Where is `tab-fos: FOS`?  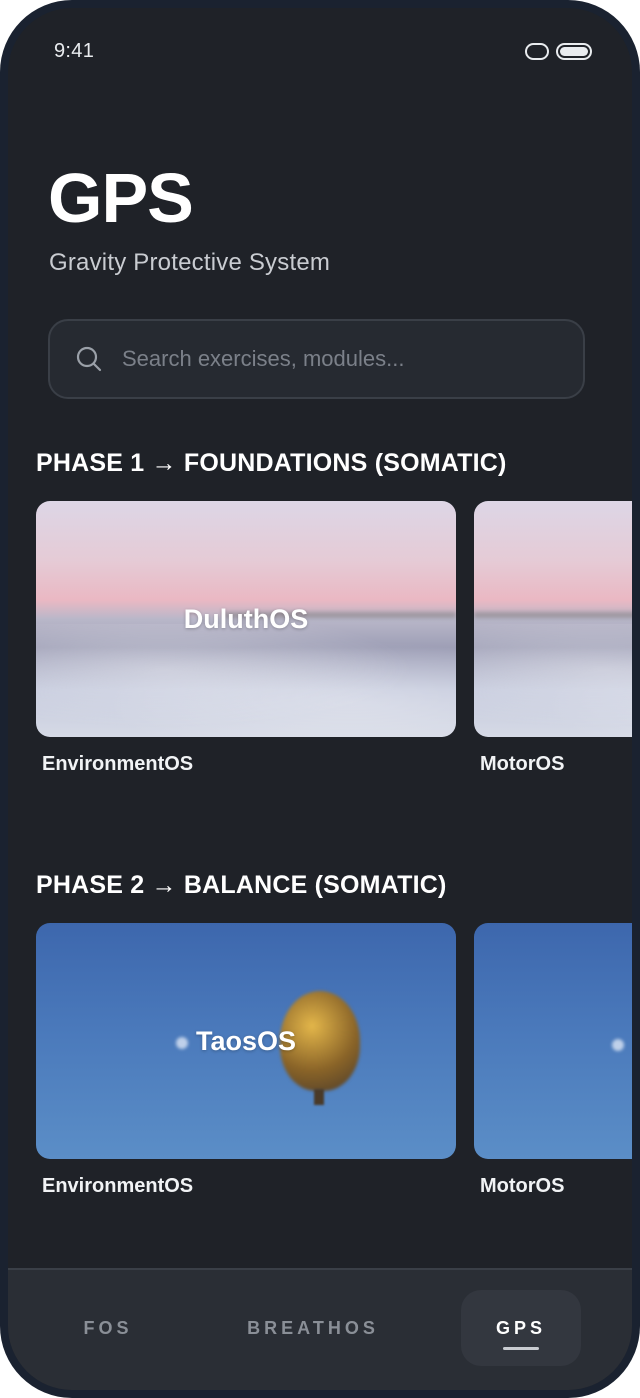
tab-fos: FOS is located at coordinates (108, 1328).